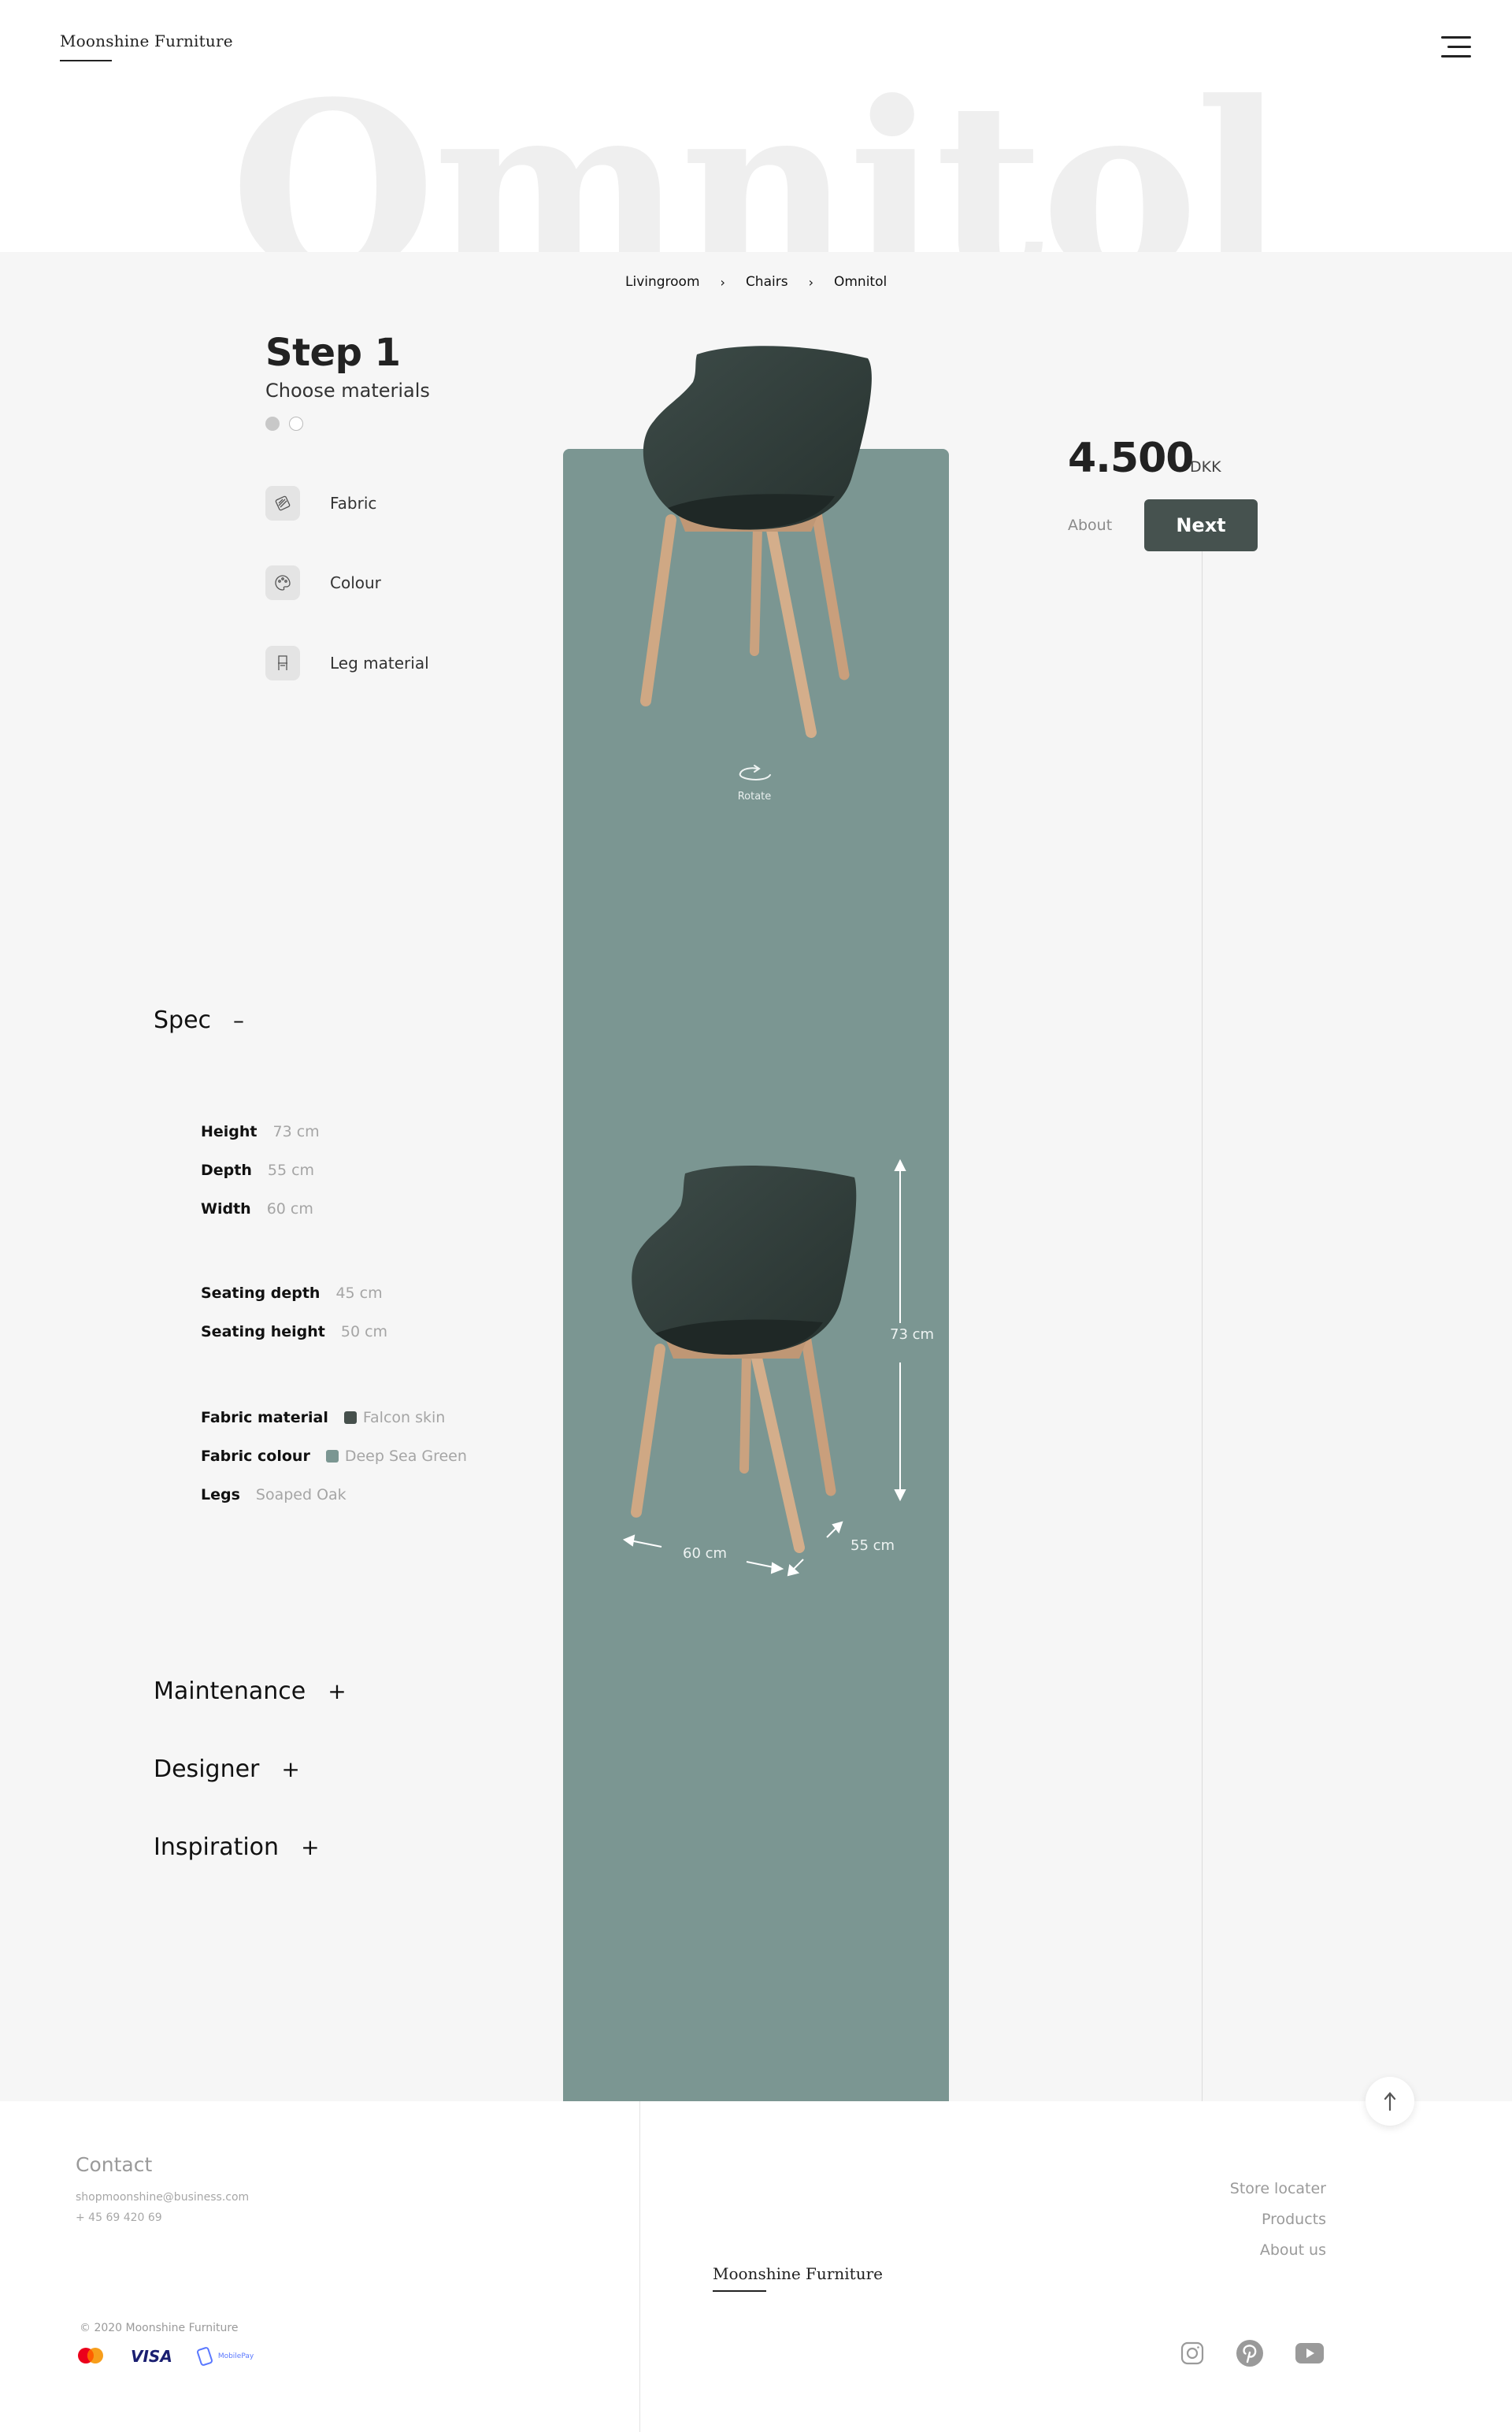 This screenshot has height=2432, width=1512. I want to click on divider-line, so click(1202, 1326).